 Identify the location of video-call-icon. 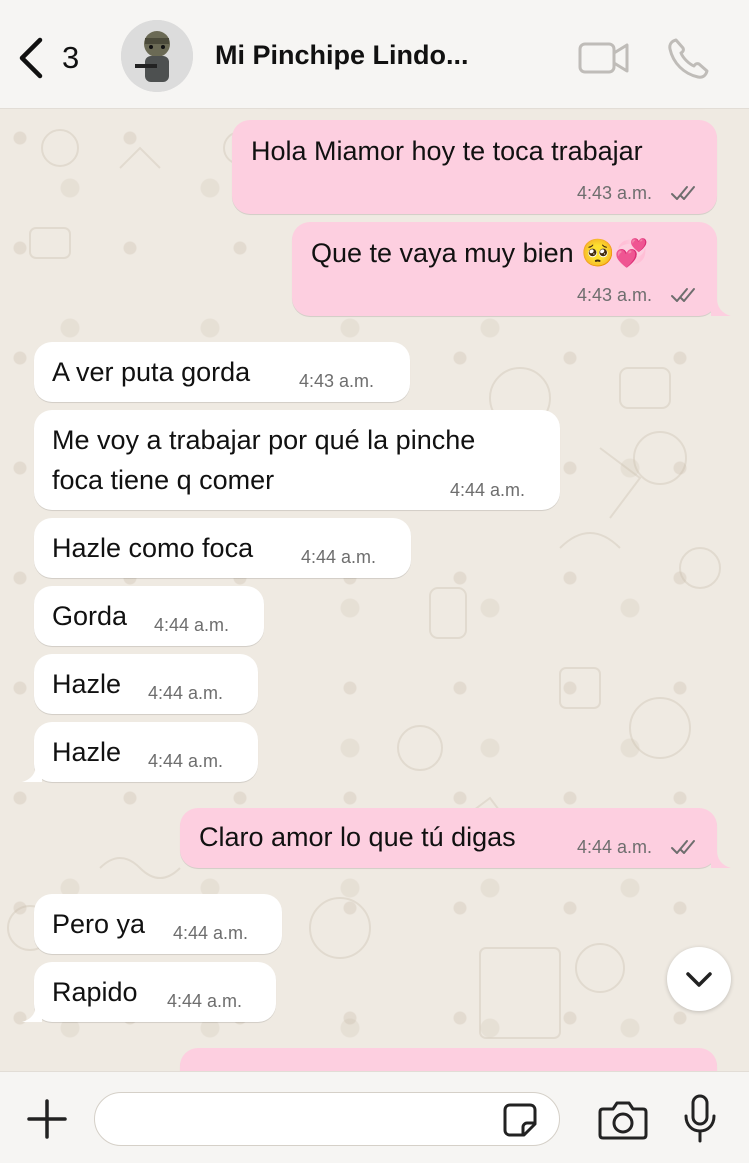
(604, 58).